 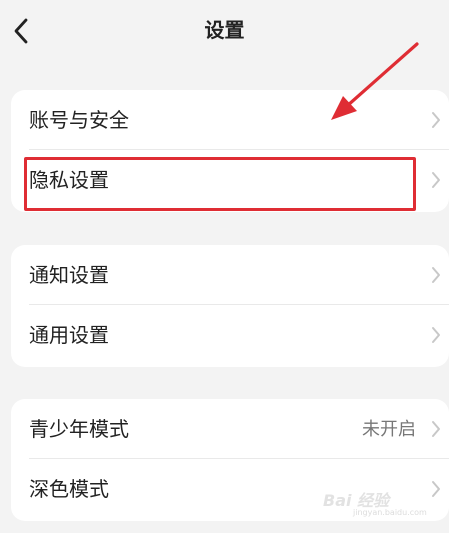 What do you see at coordinates (230, 489) in the screenshot?
I see `row-dark-mode: 深色模式` at bounding box center [230, 489].